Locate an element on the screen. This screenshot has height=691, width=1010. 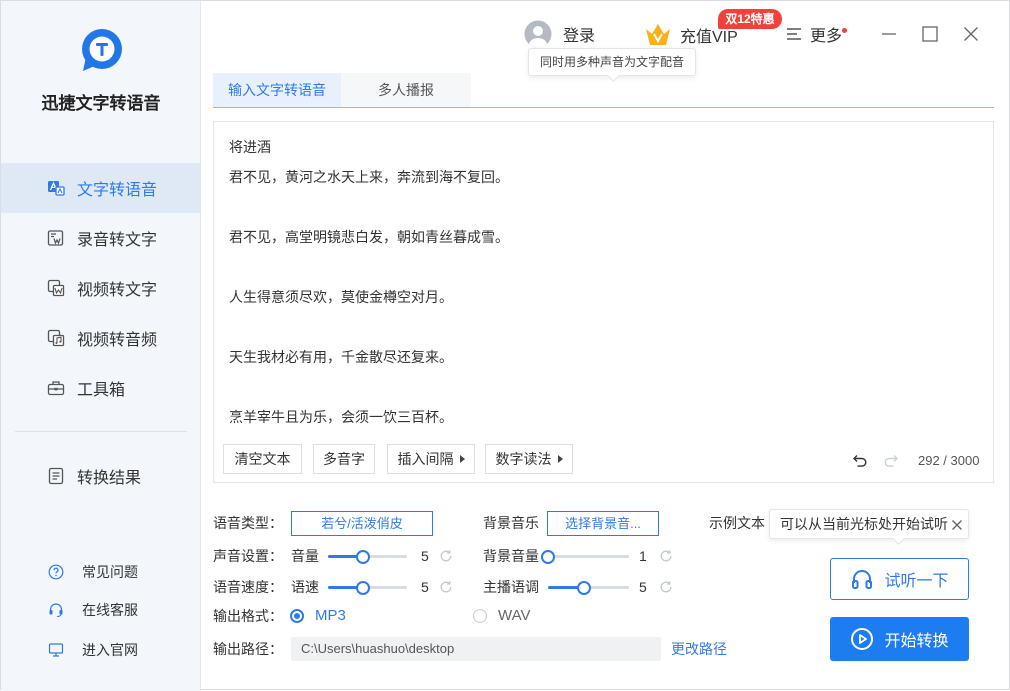
question-icon is located at coordinates (56, 572).